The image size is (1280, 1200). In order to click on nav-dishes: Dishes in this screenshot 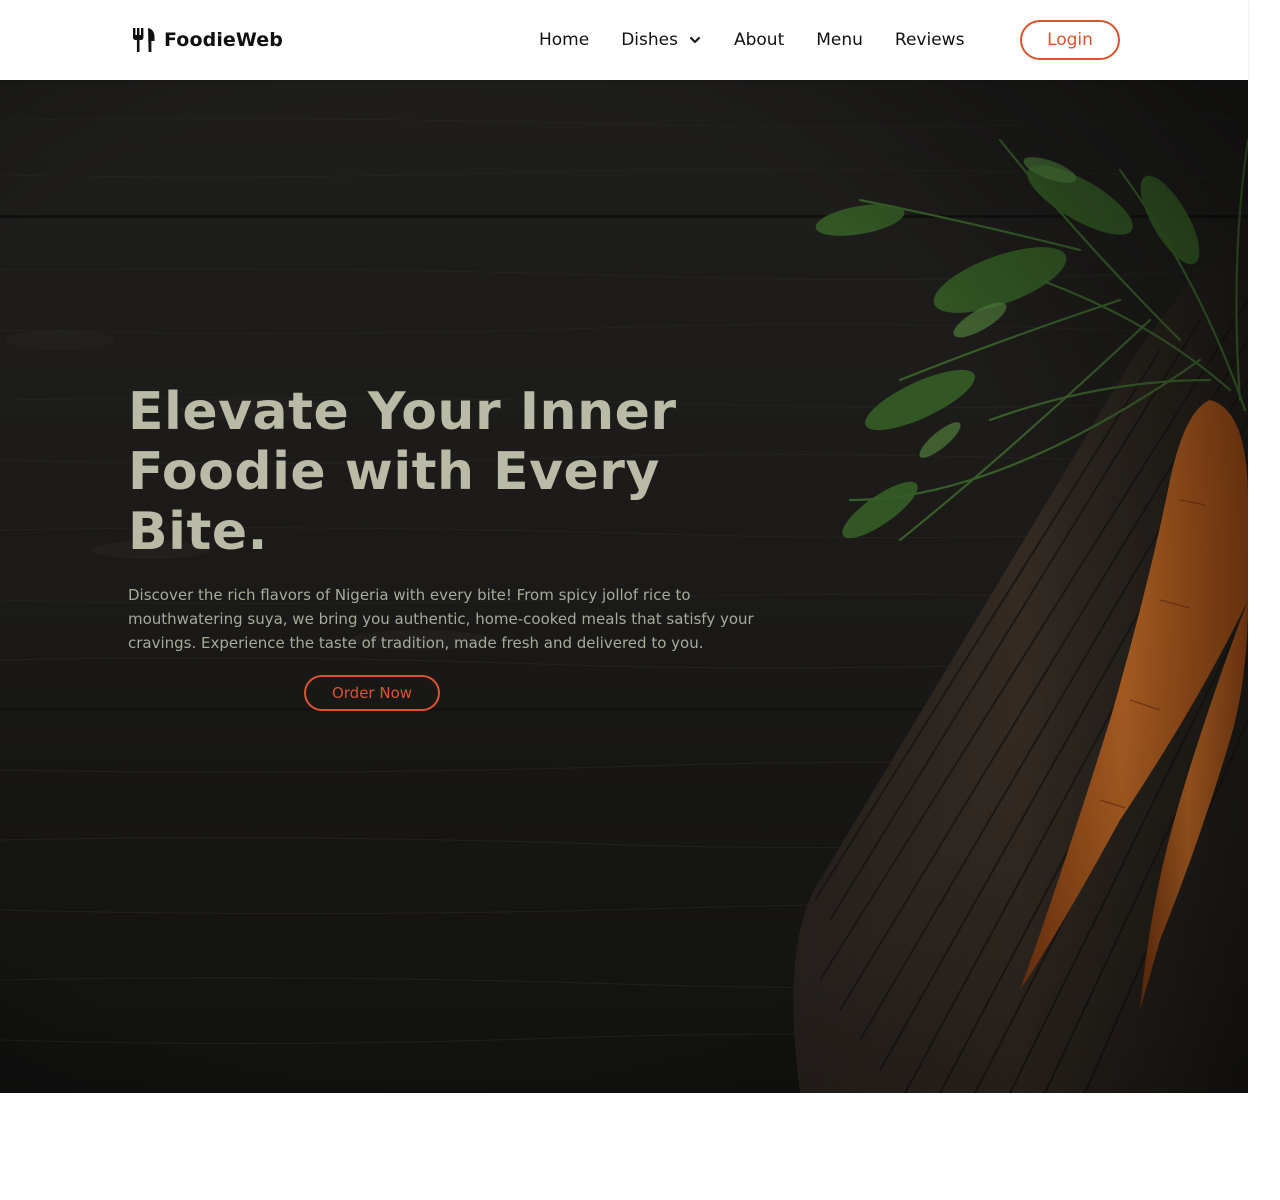, I will do `click(661, 40)`.